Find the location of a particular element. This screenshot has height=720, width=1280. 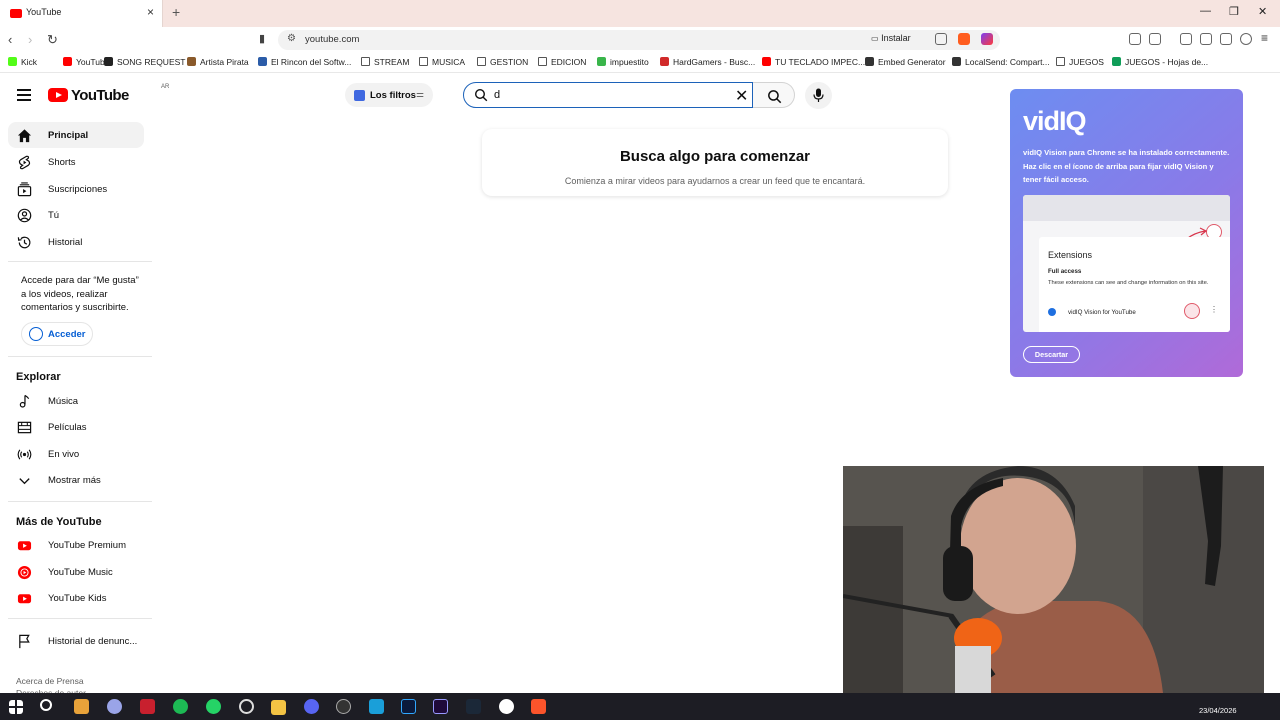

mock-toolbar is located at coordinates (1126, 208).